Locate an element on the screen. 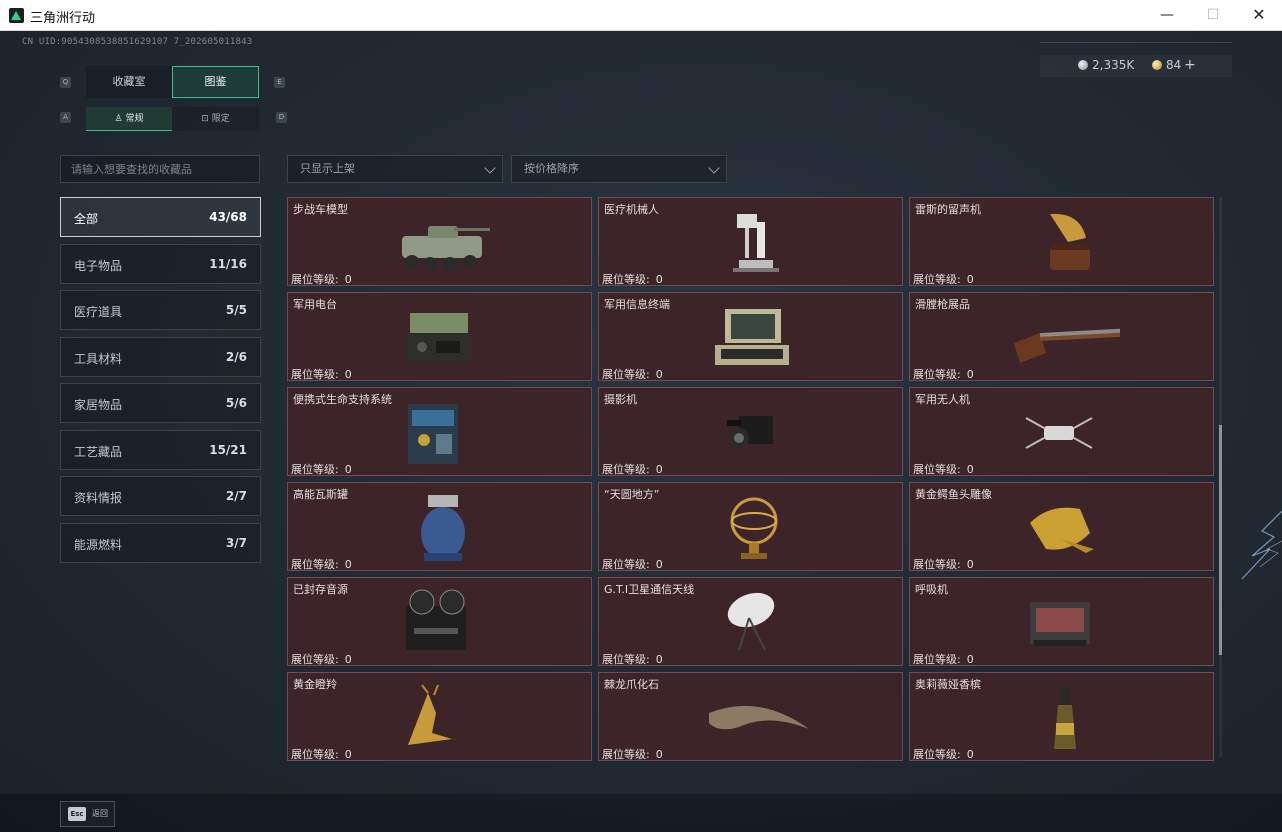 Image resolution: width=1282 pixels, height=832 pixels. gift-icon: ⊡ is located at coordinates (205, 119).